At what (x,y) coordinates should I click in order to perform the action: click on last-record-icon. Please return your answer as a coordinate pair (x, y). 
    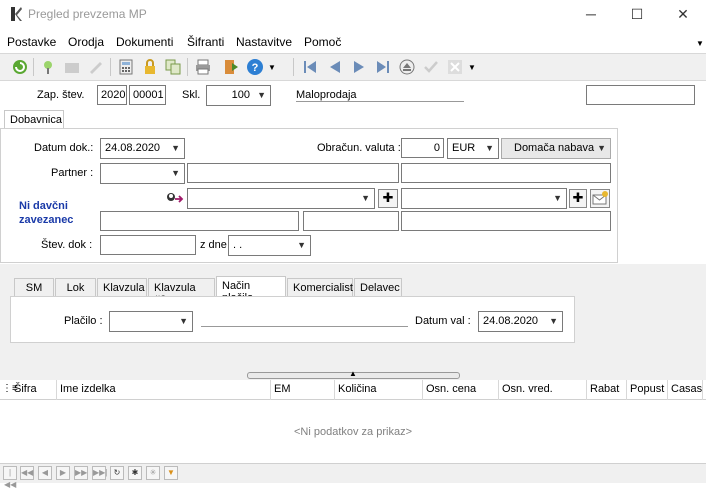
    Looking at the image, I should click on (383, 67).